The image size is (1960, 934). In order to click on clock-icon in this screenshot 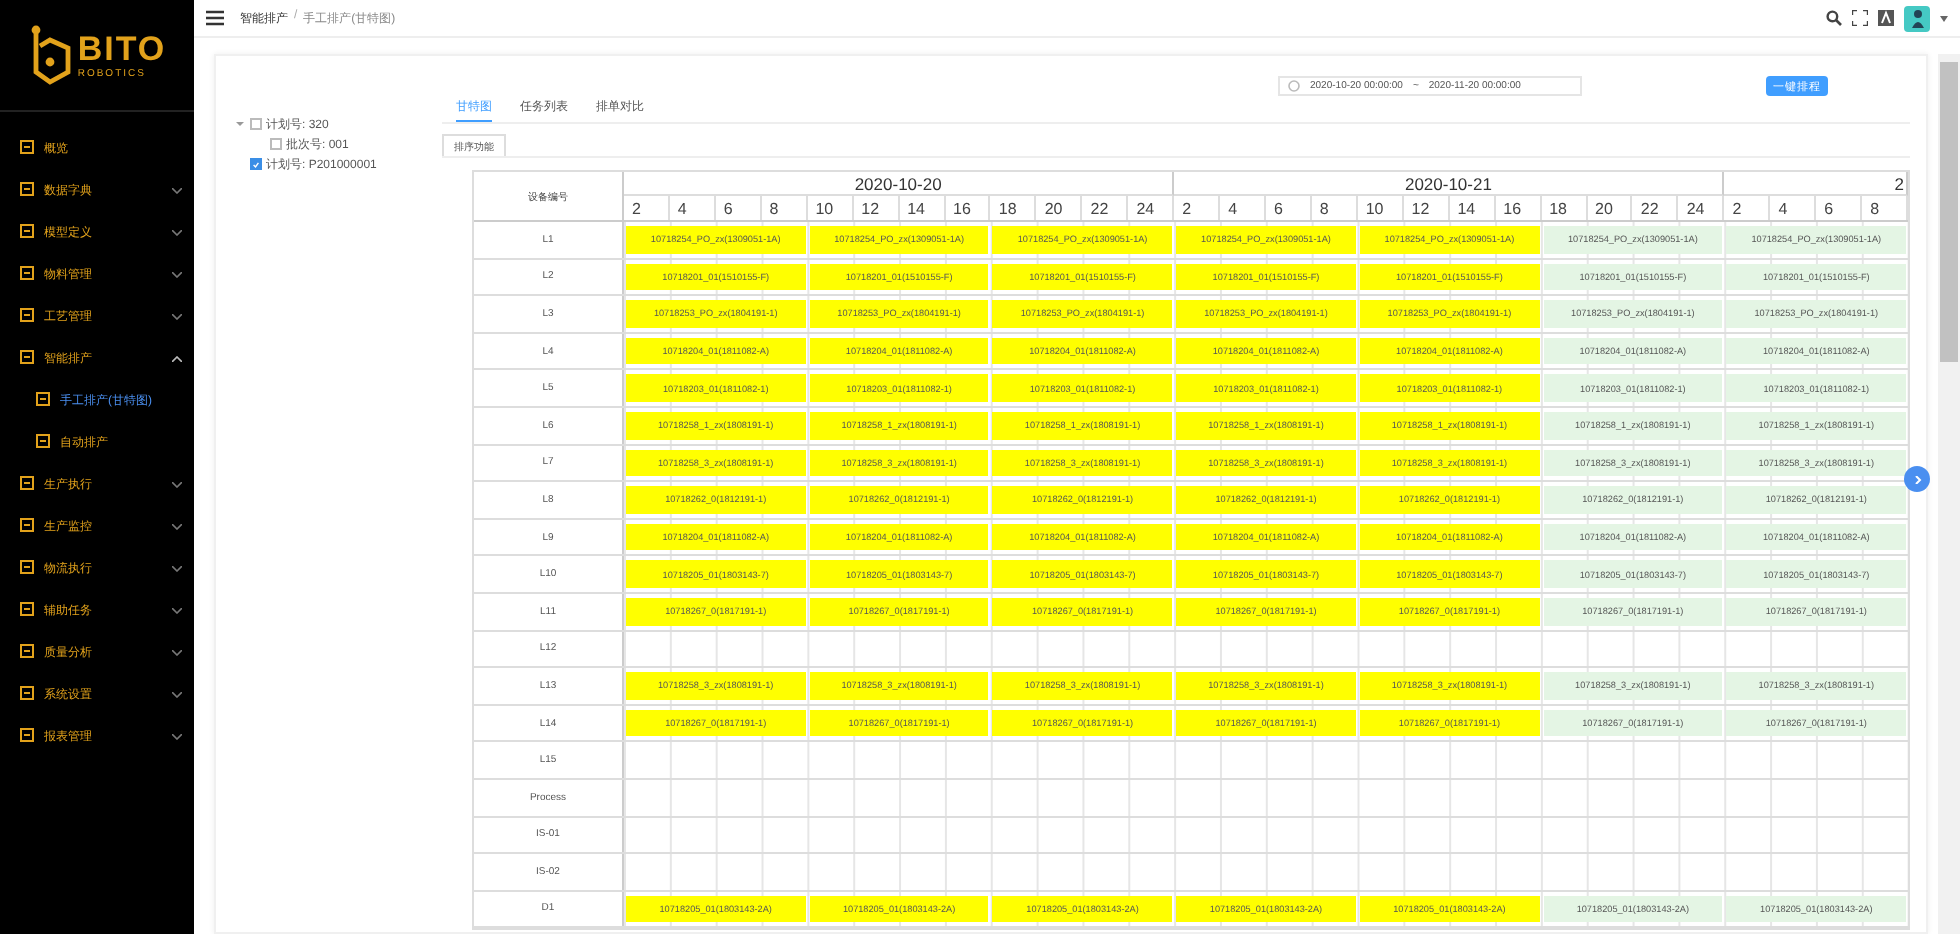, I will do `click(1294, 86)`.